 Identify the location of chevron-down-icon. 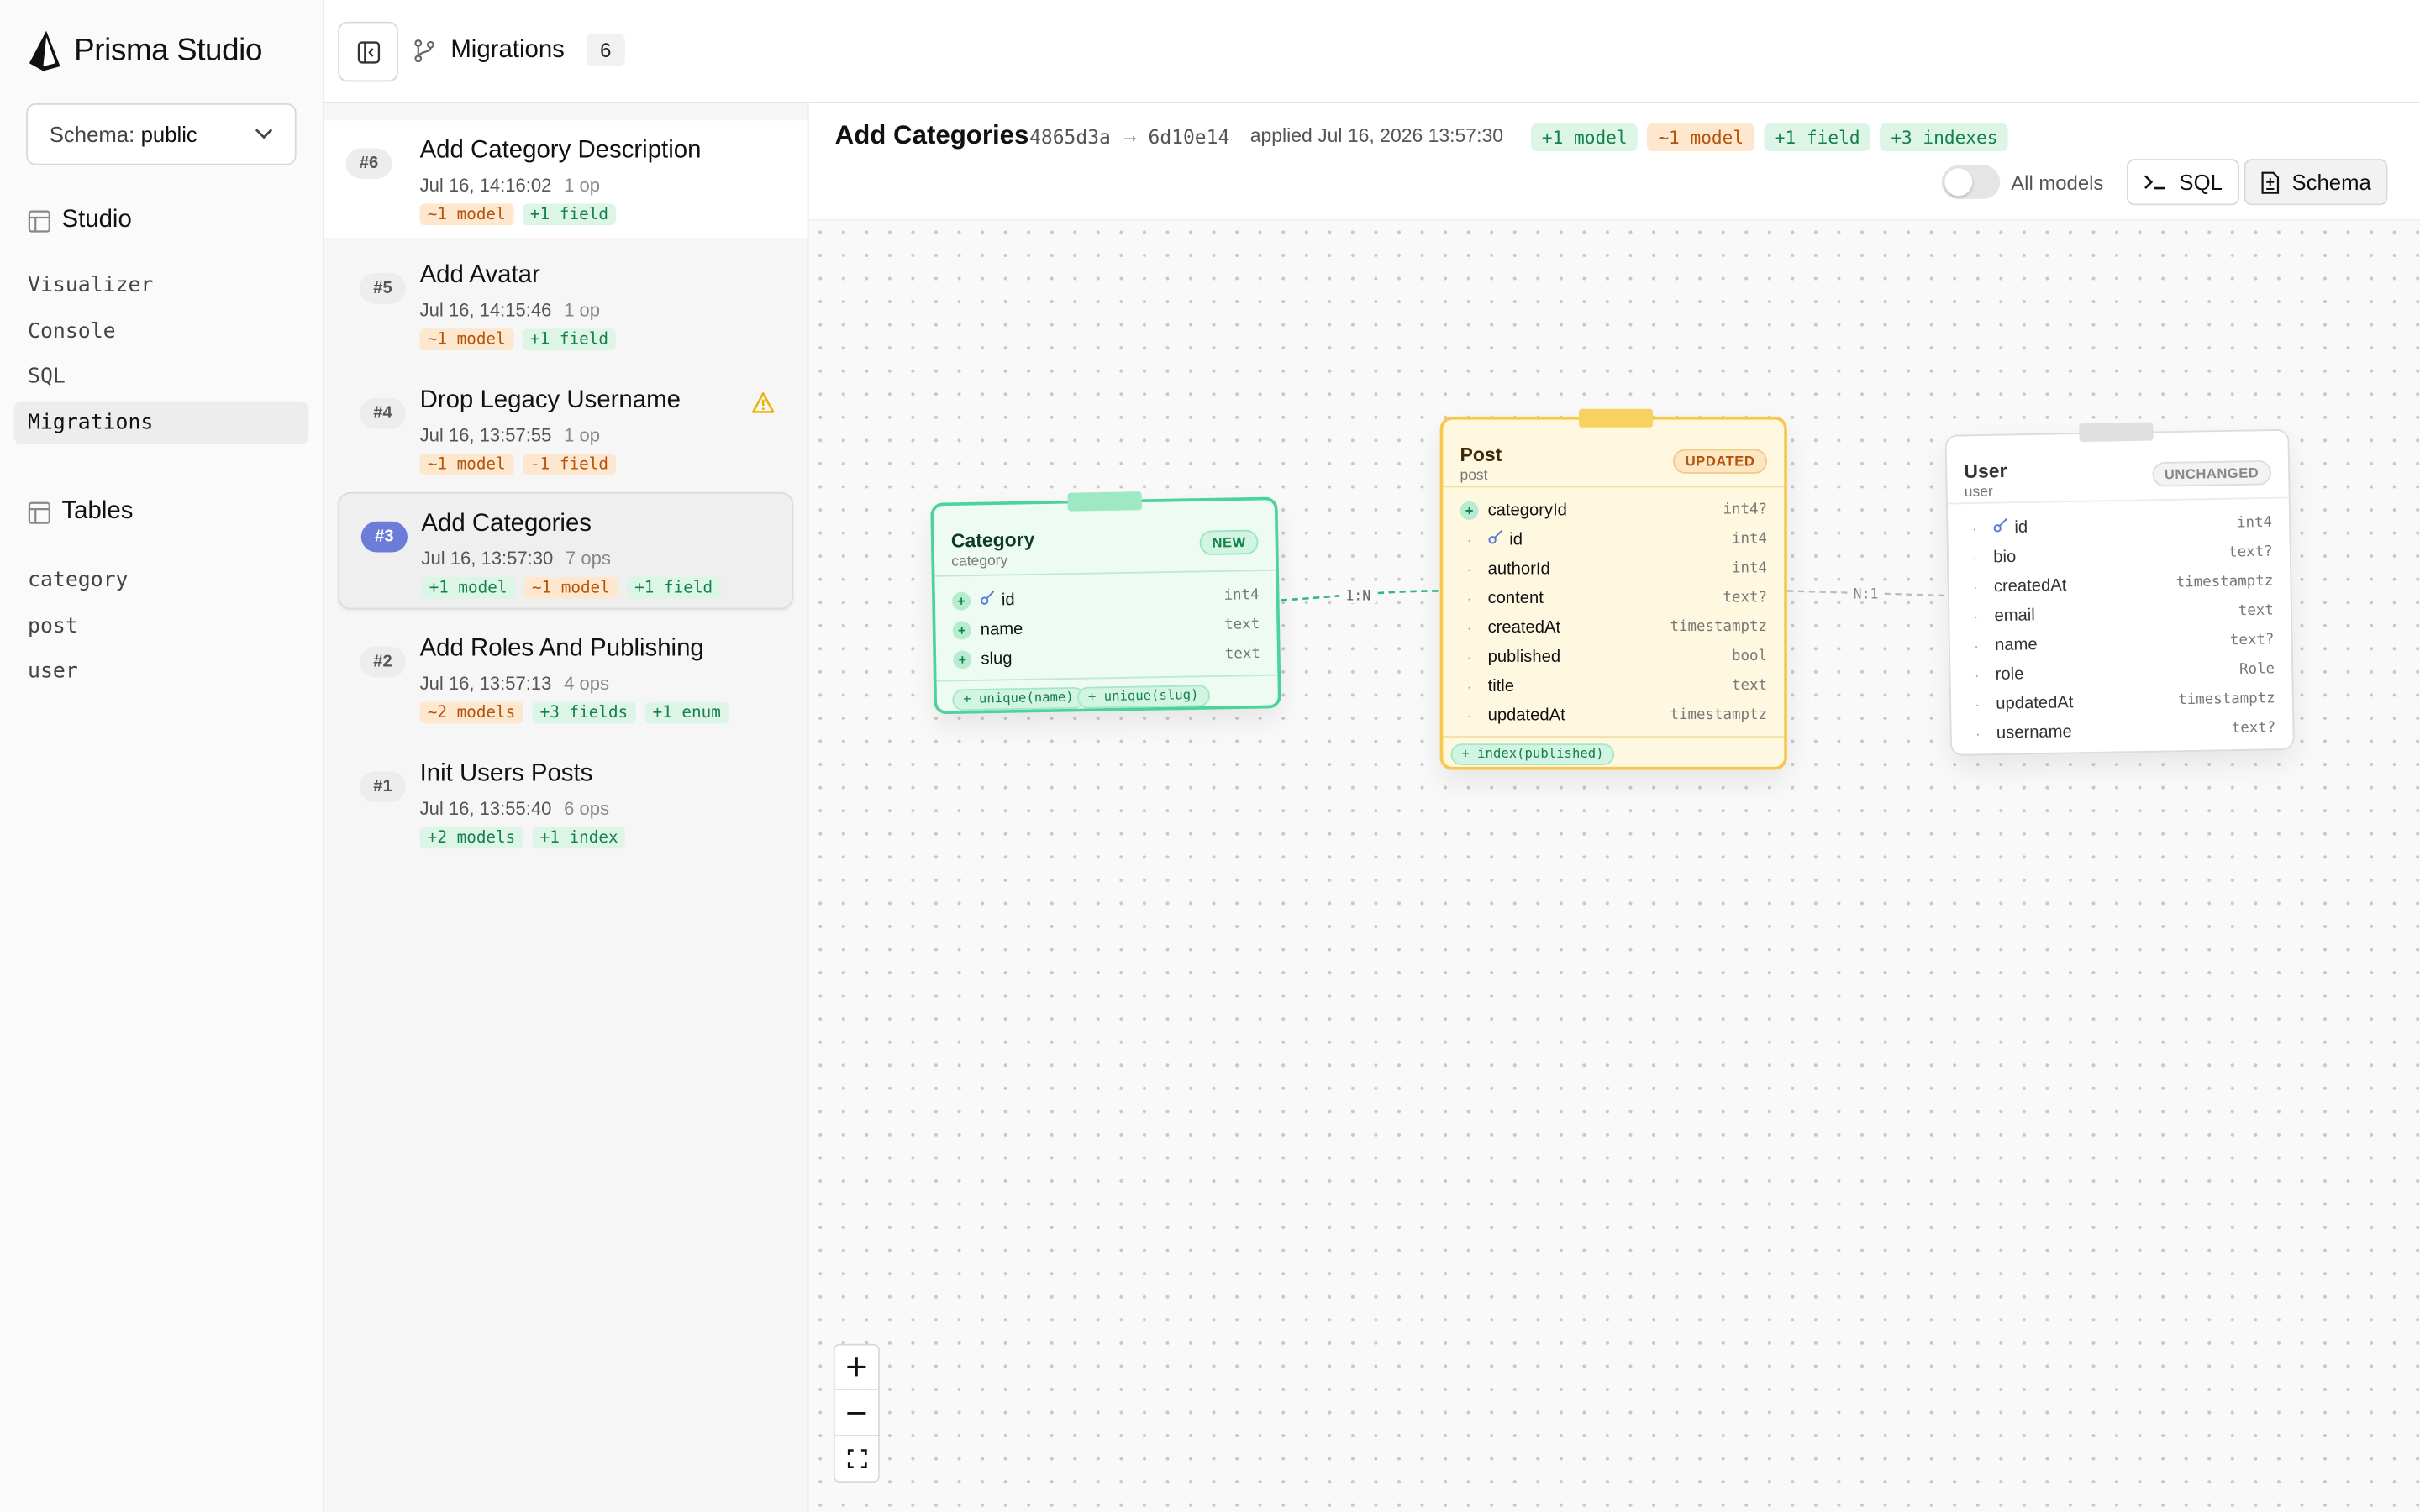
(264, 134).